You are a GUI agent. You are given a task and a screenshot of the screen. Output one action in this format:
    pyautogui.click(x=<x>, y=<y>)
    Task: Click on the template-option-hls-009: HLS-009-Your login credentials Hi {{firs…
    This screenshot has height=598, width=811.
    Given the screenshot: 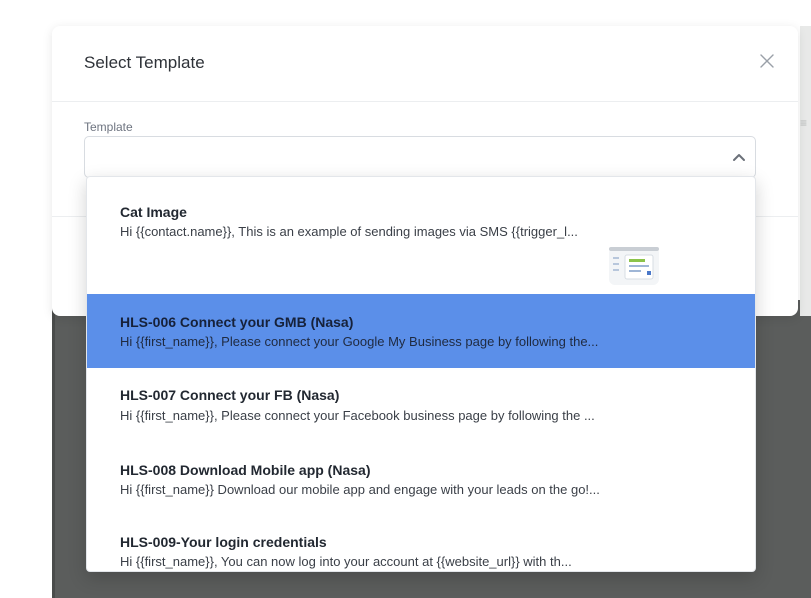 What is the action you would take?
    pyautogui.click(x=421, y=545)
    